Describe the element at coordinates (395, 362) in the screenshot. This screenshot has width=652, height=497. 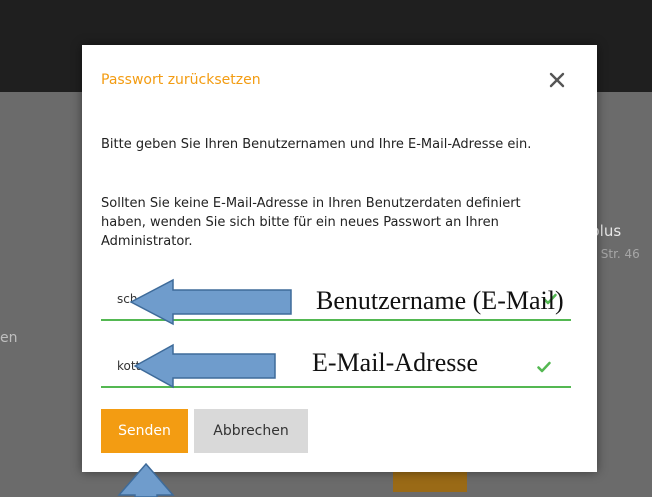
I see `annotation-email-label: E-Mail-Adresse` at that location.